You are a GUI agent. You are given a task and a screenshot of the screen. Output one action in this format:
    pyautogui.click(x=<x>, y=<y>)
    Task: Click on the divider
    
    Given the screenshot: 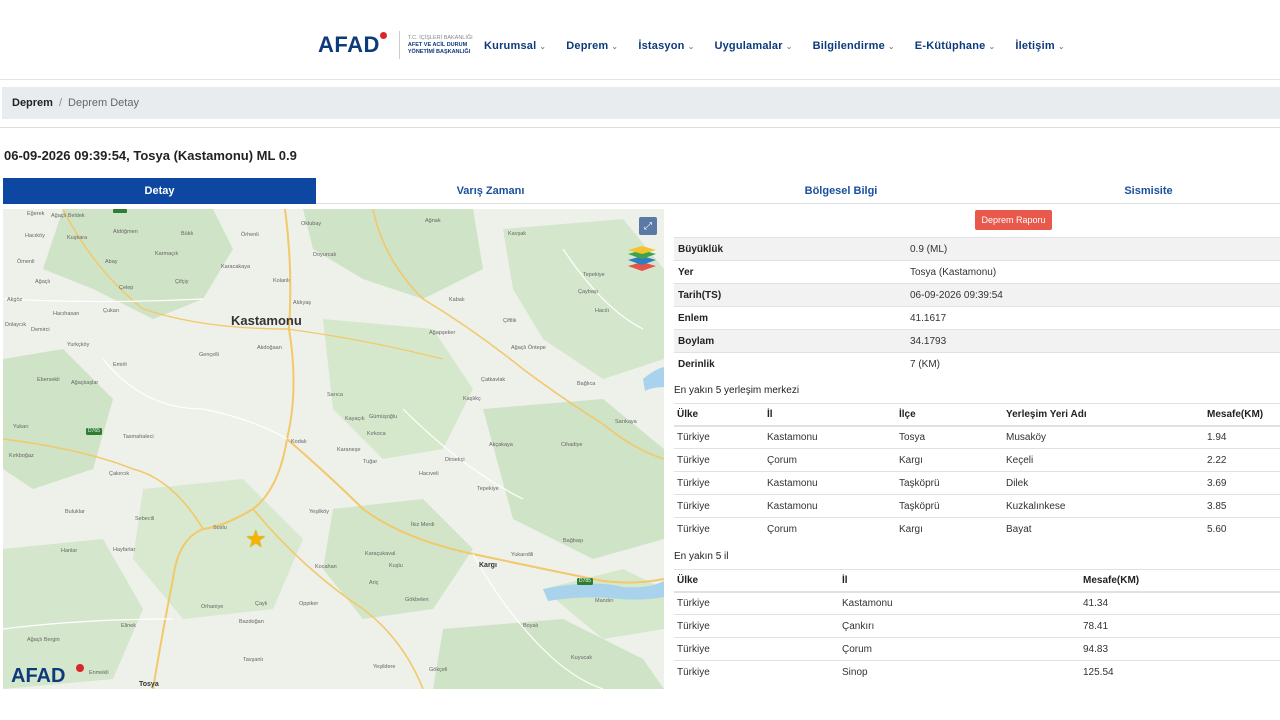 What is the action you would take?
    pyautogui.click(x=640, y=127)
    